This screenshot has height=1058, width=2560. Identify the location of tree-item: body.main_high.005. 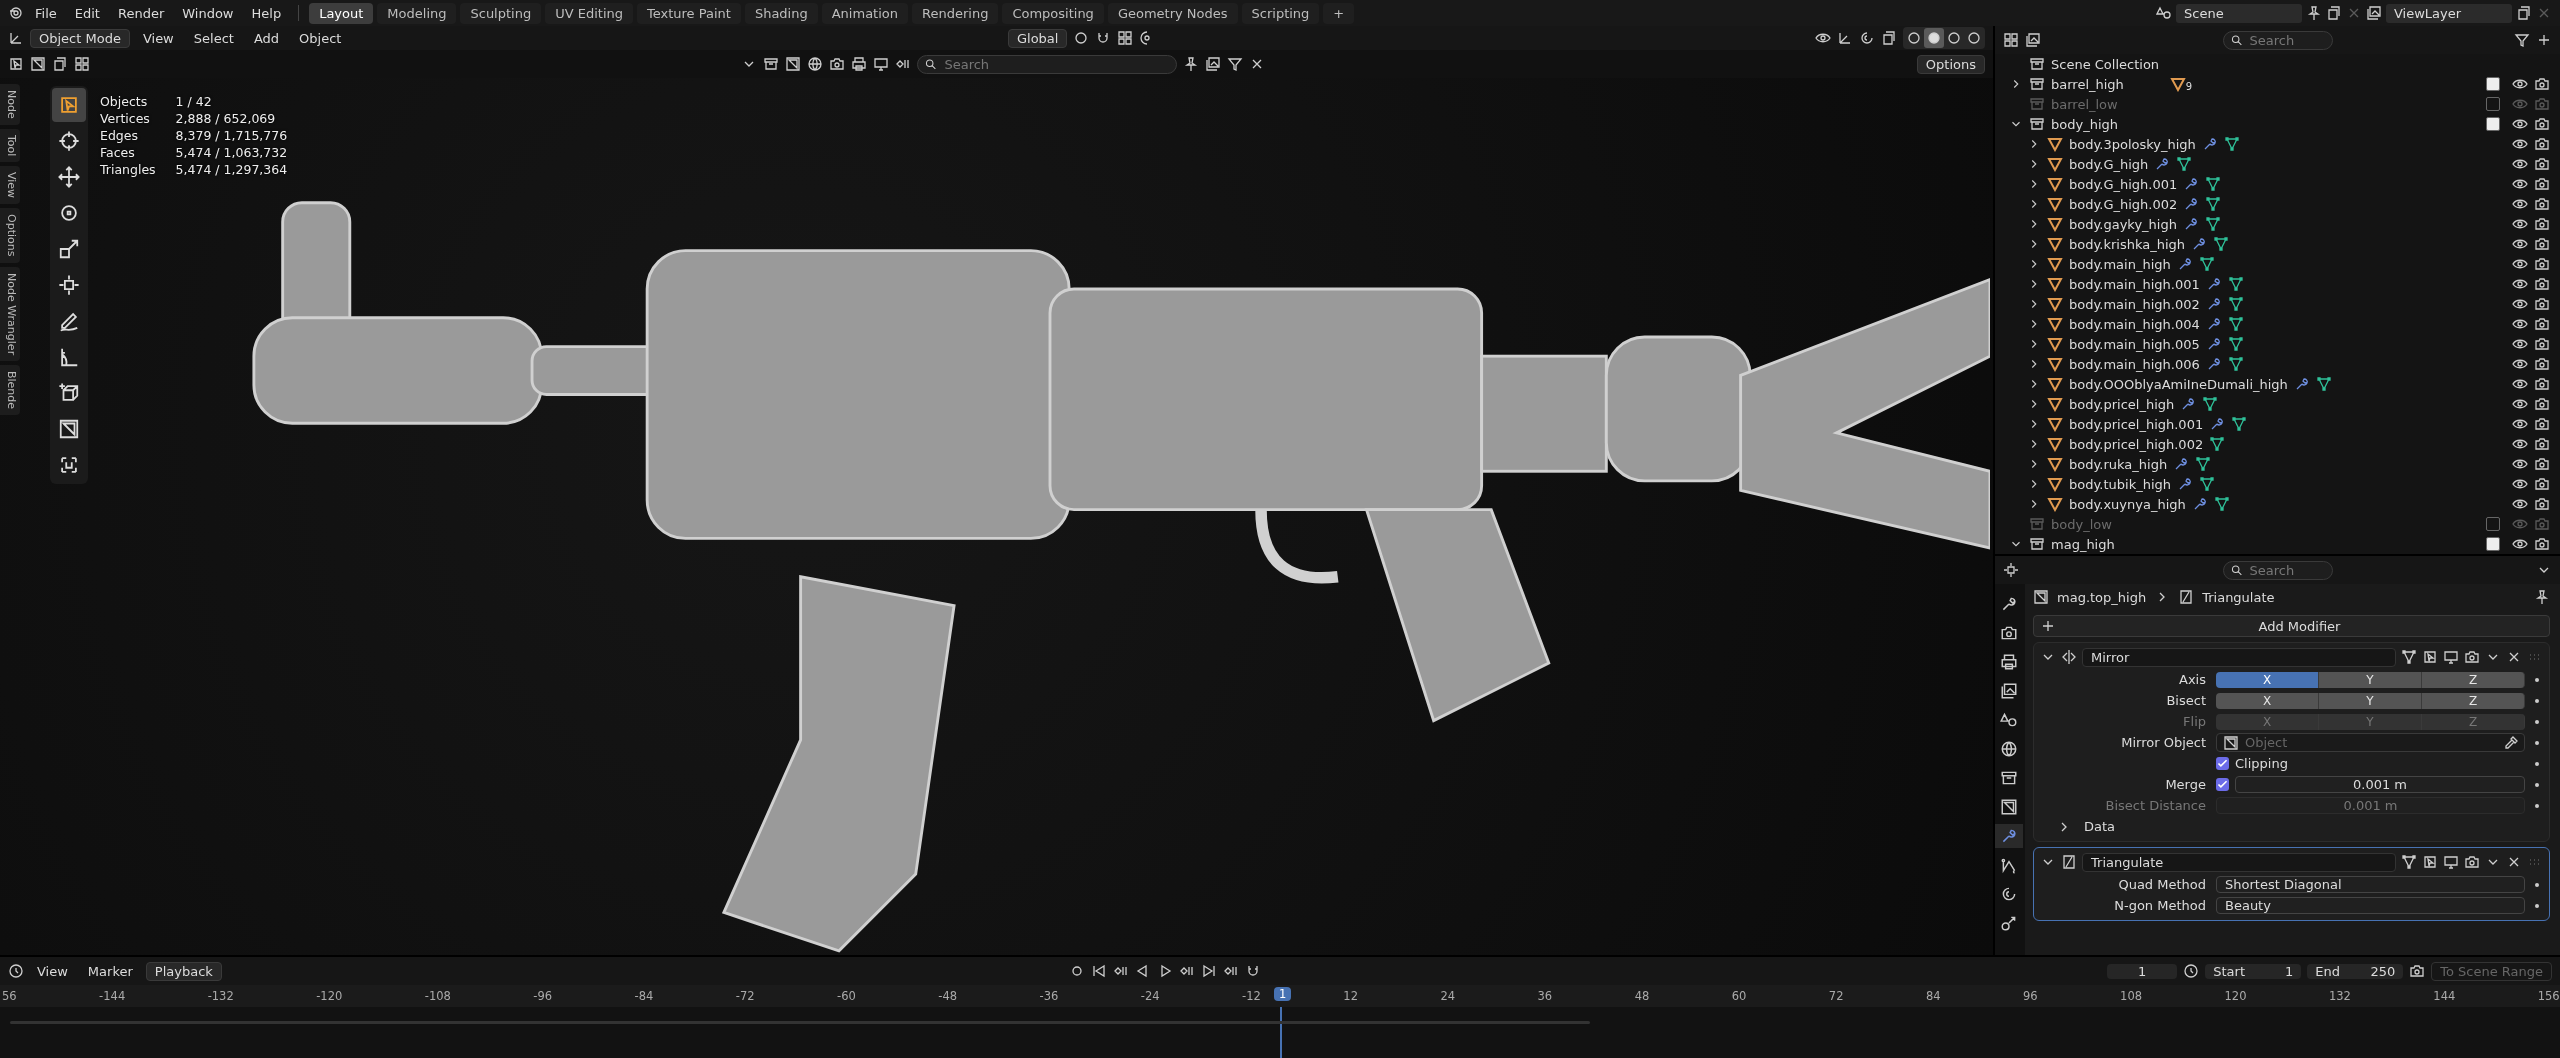
(2134, 344).